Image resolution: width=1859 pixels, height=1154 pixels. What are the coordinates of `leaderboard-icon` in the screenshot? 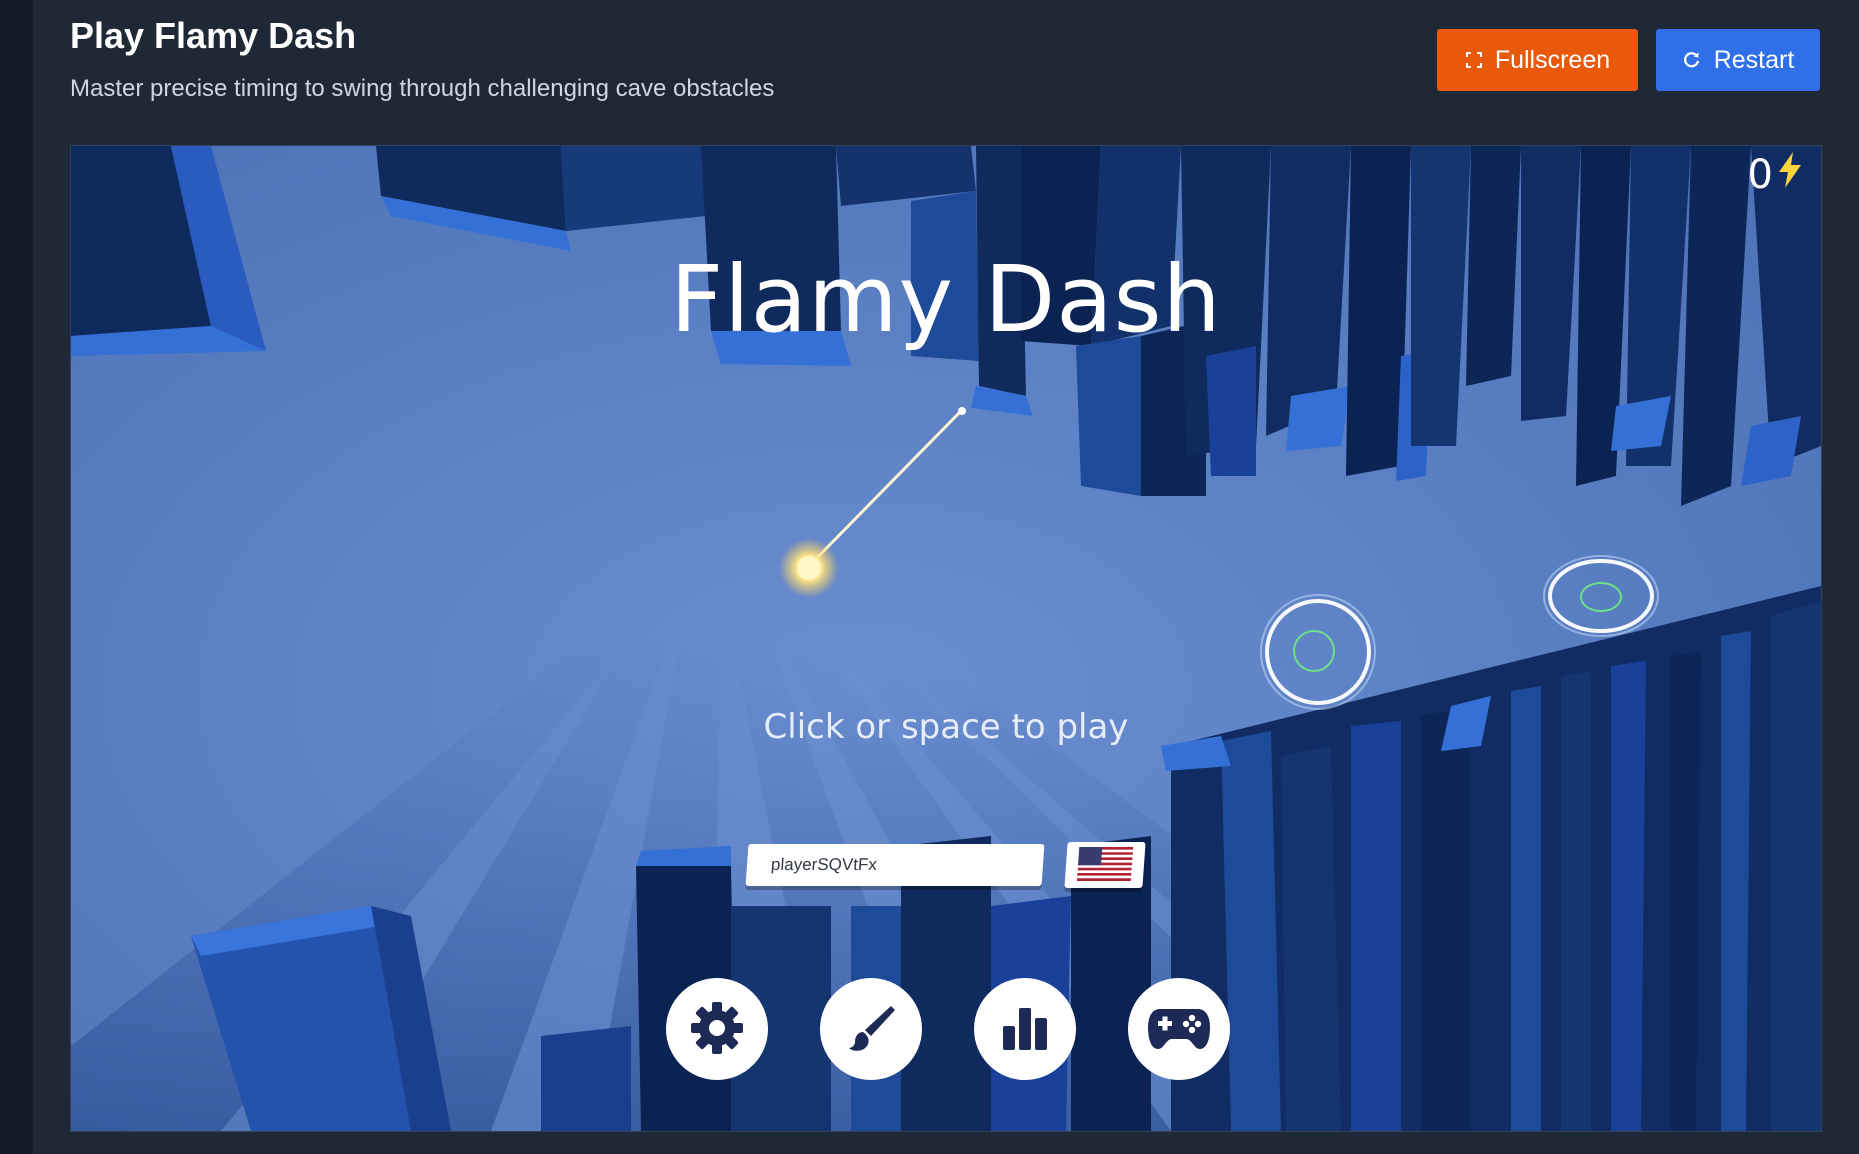 It's located at (1025, 1029).